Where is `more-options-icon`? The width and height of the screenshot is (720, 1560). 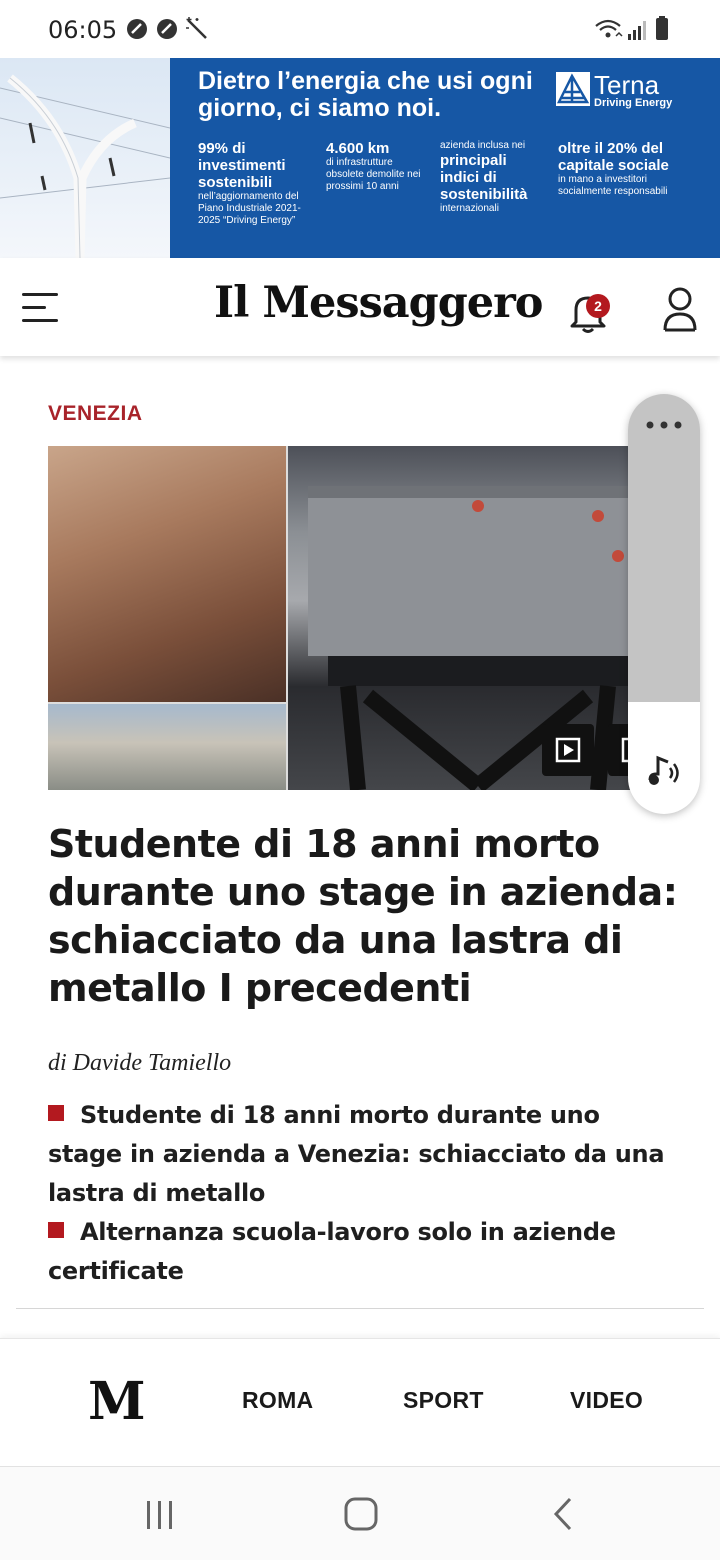 more-options-icon is located at coordinates (664, 425).